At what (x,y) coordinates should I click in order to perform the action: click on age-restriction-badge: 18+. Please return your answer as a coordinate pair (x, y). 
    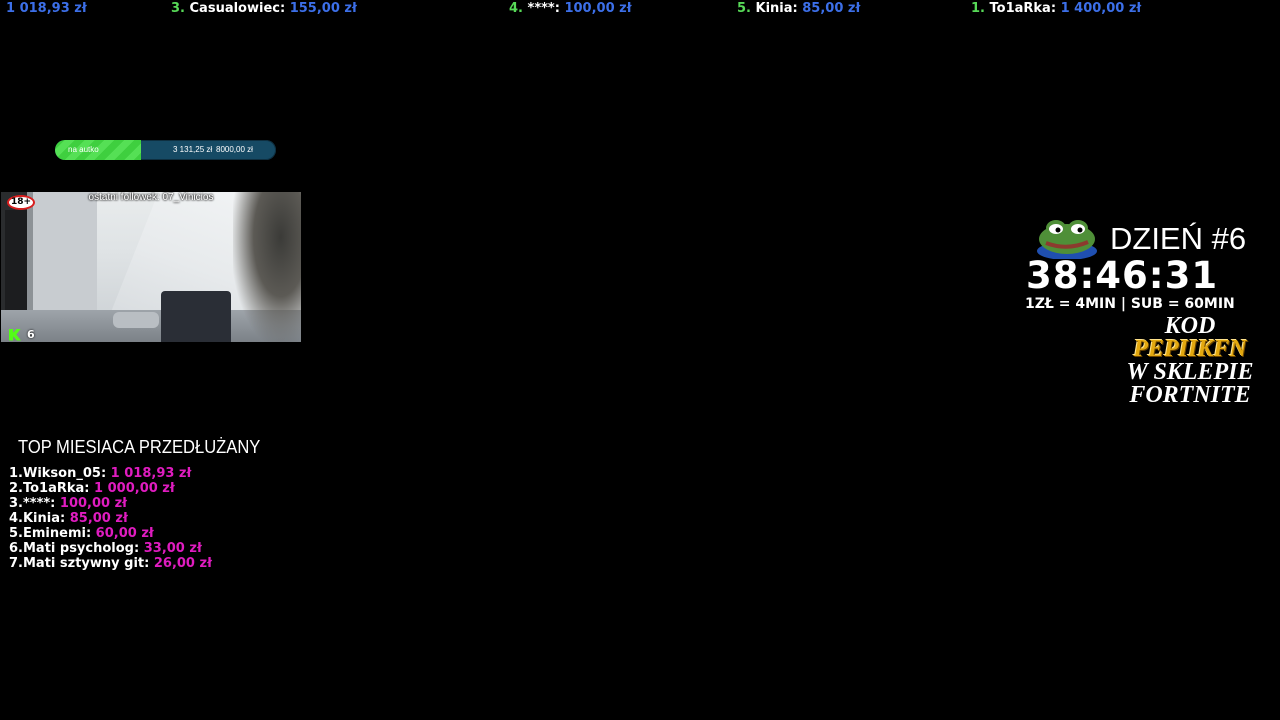
    Looking at the image, I should click on (21, 202).